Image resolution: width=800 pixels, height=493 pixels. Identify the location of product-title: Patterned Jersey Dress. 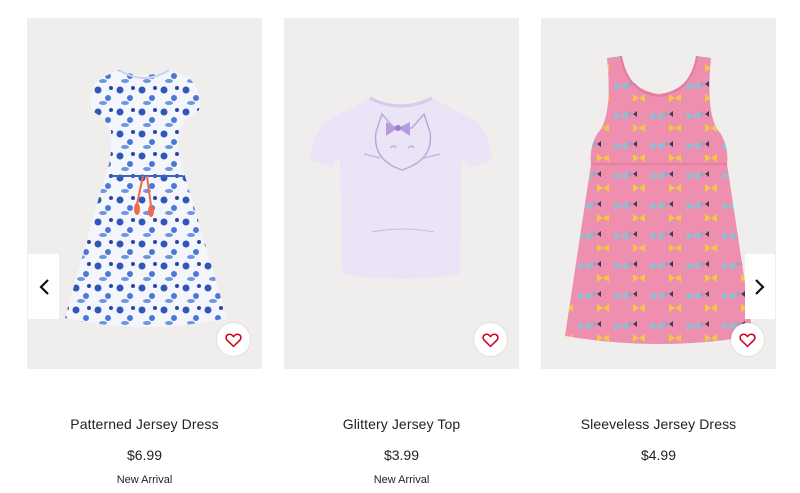
(144, 424).